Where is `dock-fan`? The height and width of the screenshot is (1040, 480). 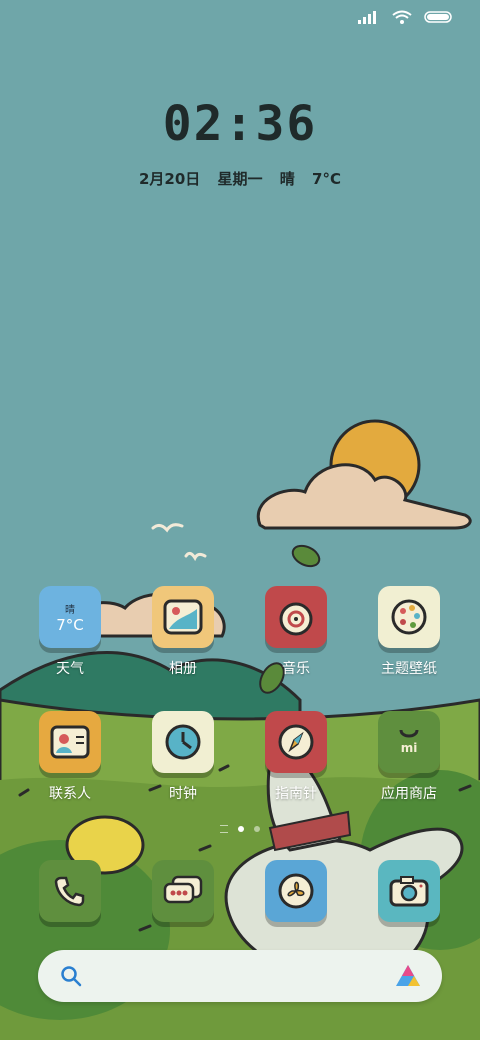 dock-fan is located at coordinates (296, 891).